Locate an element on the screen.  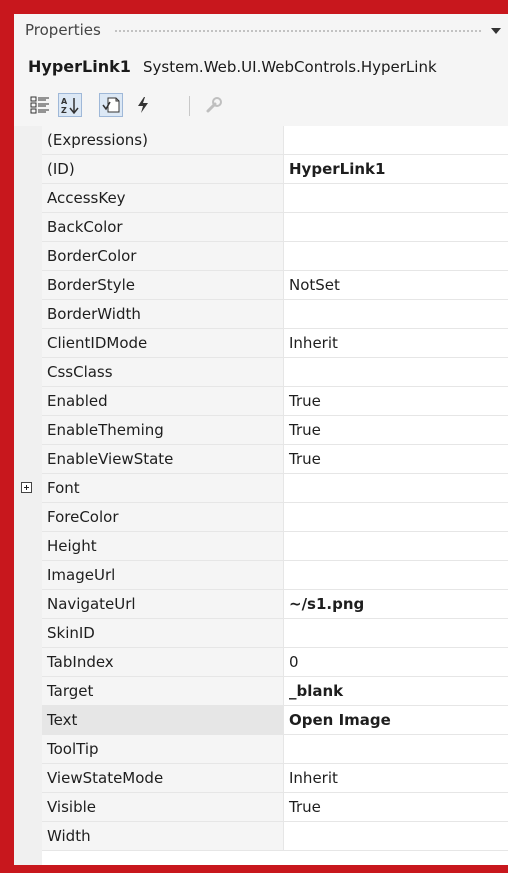
property-row: Font is located at coordinates (261, 488).